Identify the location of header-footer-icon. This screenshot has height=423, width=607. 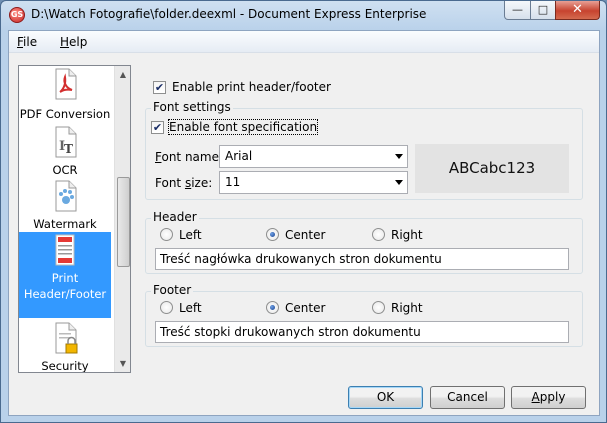
(65, 250).